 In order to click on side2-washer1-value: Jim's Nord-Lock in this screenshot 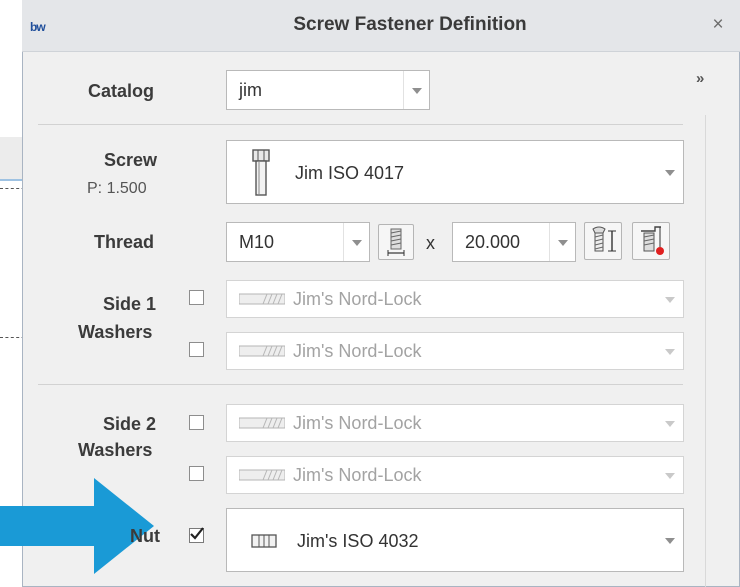, I will do `click(357, 423)`.